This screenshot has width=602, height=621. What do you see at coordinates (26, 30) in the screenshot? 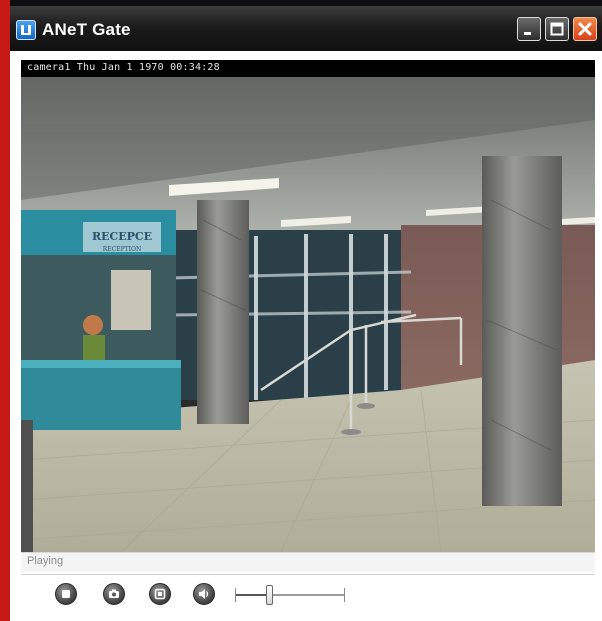
I see `app-logo-icon` at bounding box center [26, 30].